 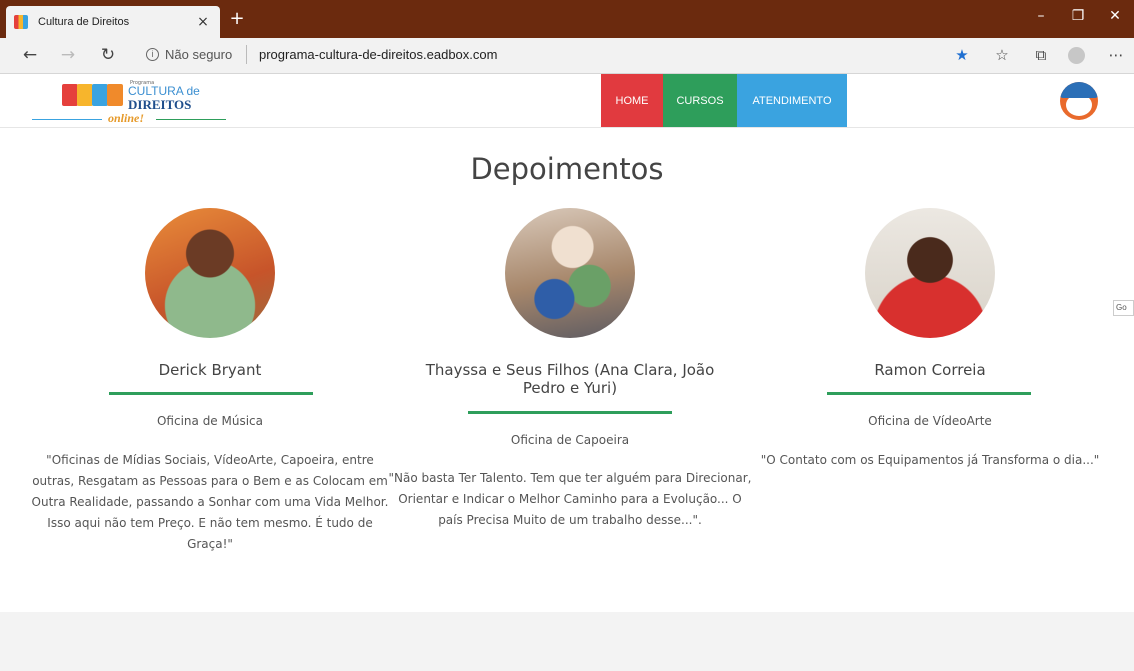 I want to click on favorite-star-icon: ★, so click(x=962, y=55).